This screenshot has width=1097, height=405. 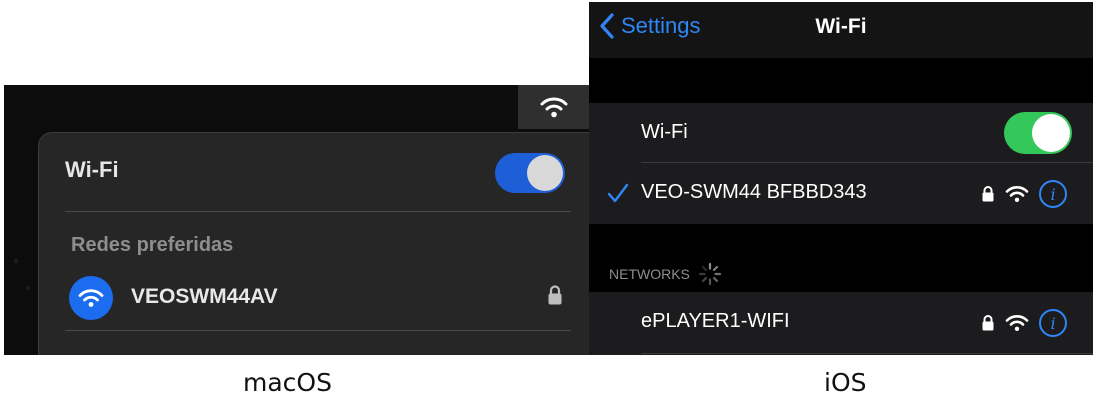 I want to click on checkmark-icon, so click(x=618, y=193).